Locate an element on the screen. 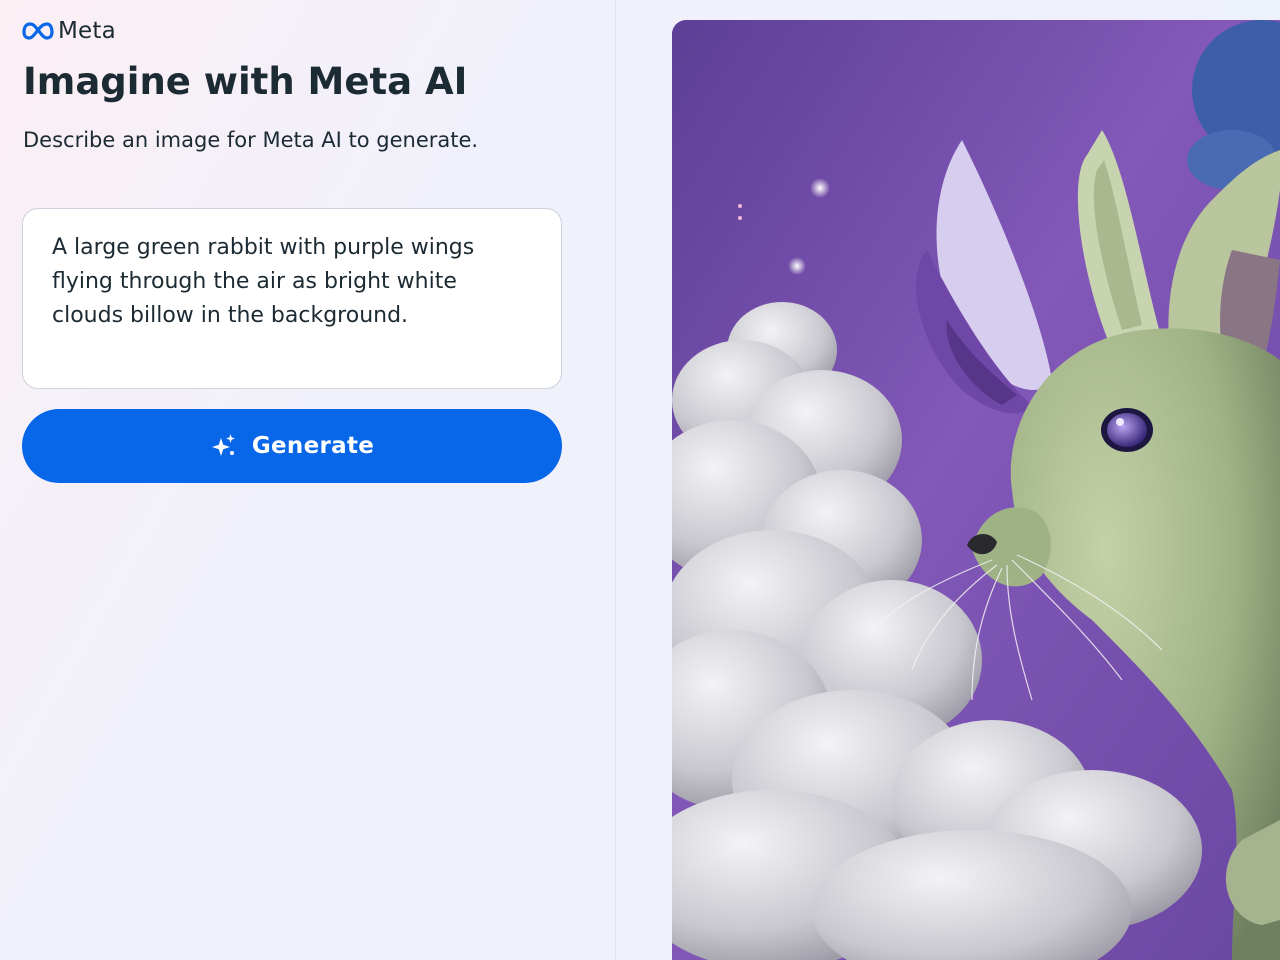 The image size is (1280, 960). sparkle-icon is located at coordinates (223, 445).